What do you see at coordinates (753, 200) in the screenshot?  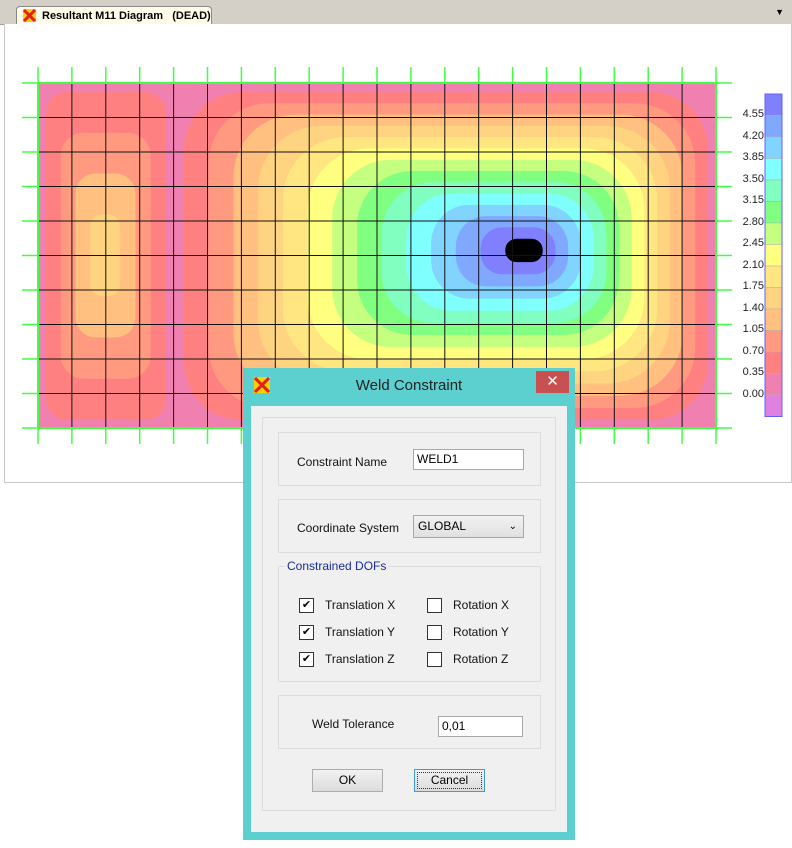 I see `legend-label: 3.15` at bounding box center [753, 200].